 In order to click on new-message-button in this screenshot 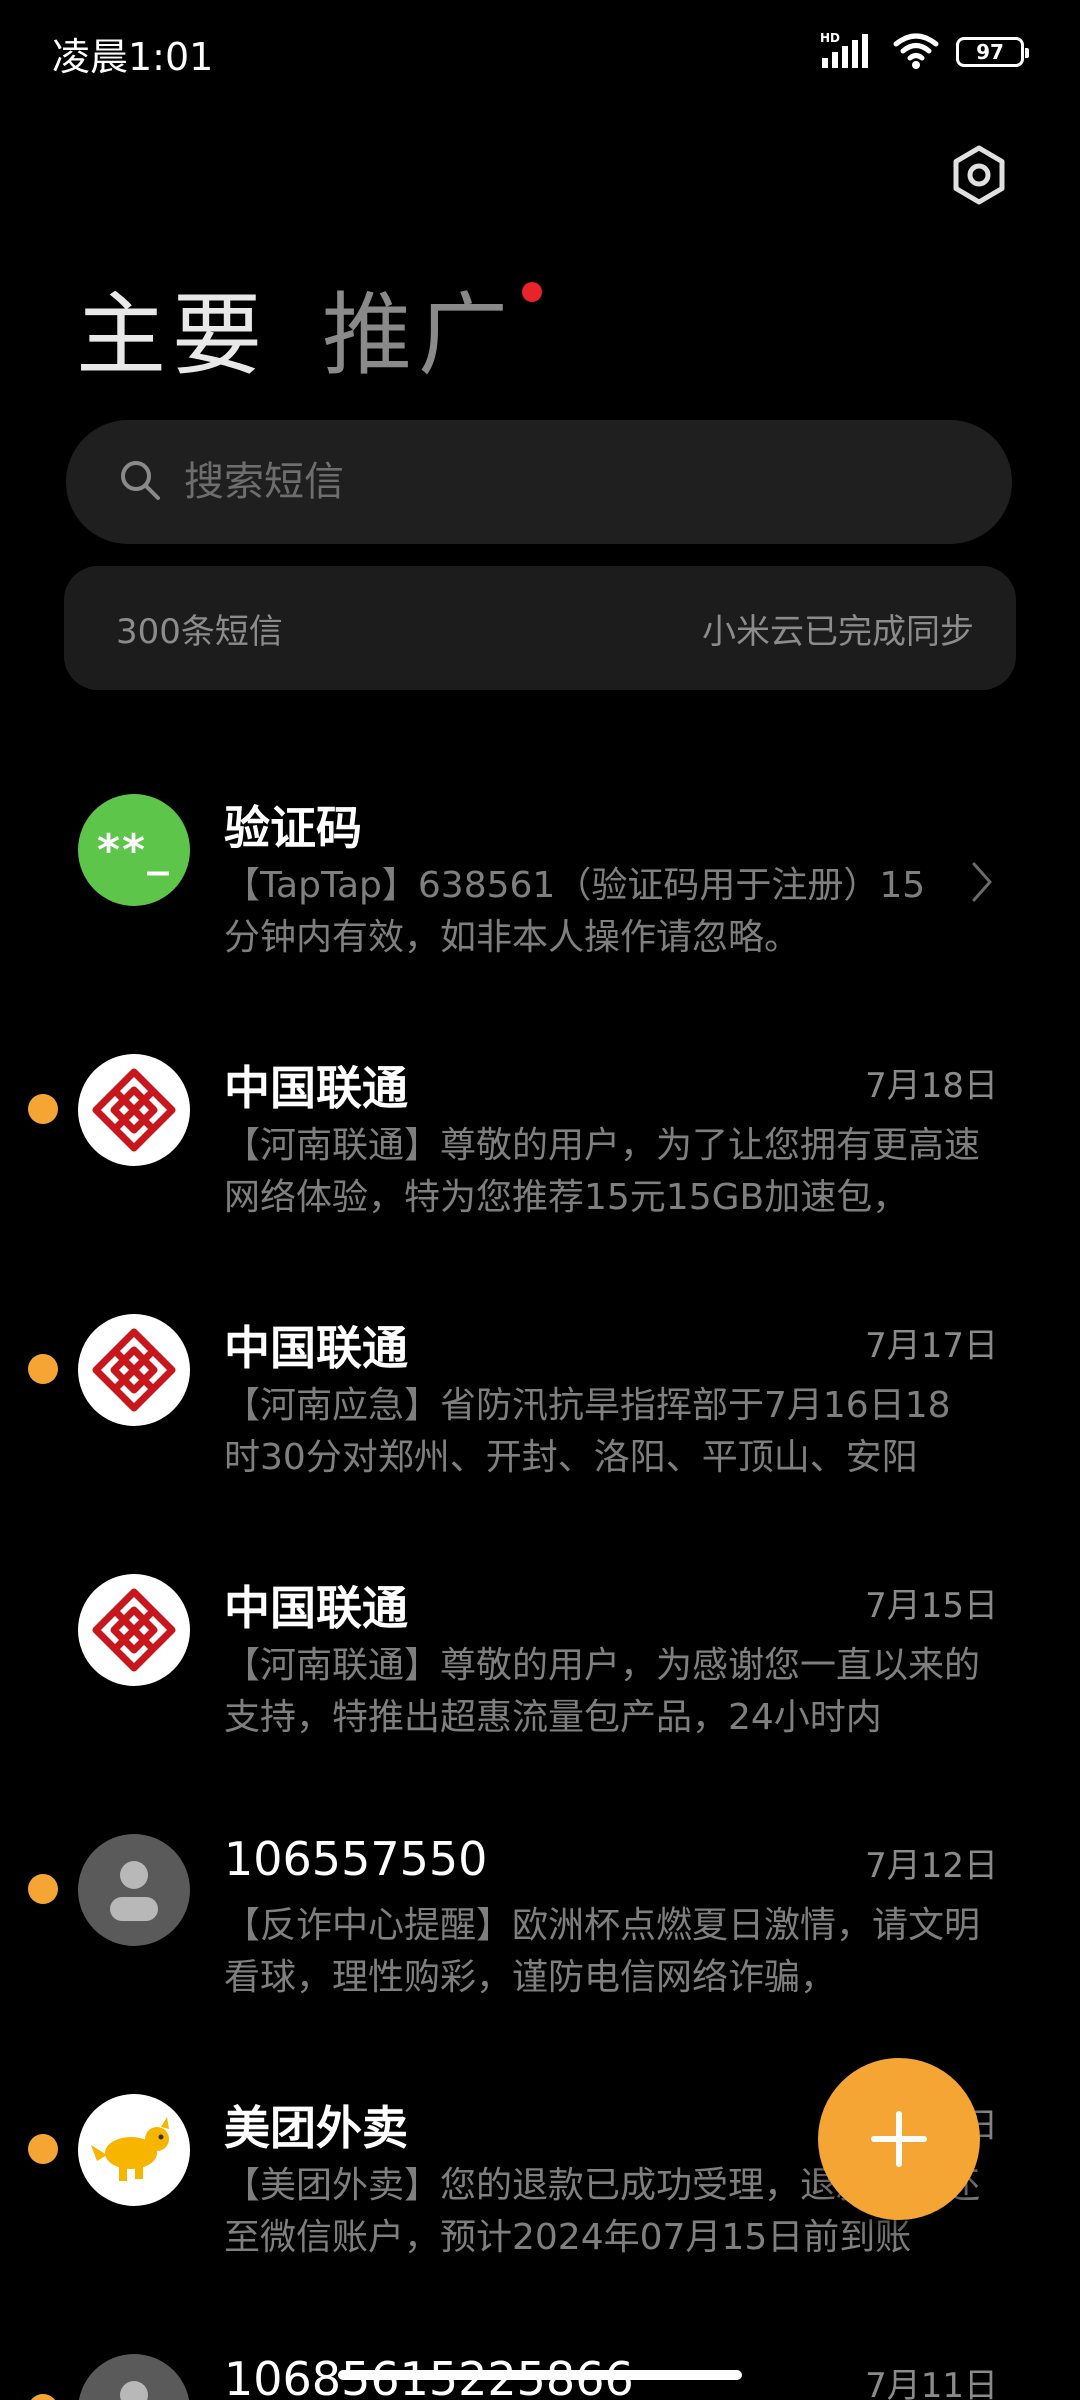, I will do `click(899, 2139)`.